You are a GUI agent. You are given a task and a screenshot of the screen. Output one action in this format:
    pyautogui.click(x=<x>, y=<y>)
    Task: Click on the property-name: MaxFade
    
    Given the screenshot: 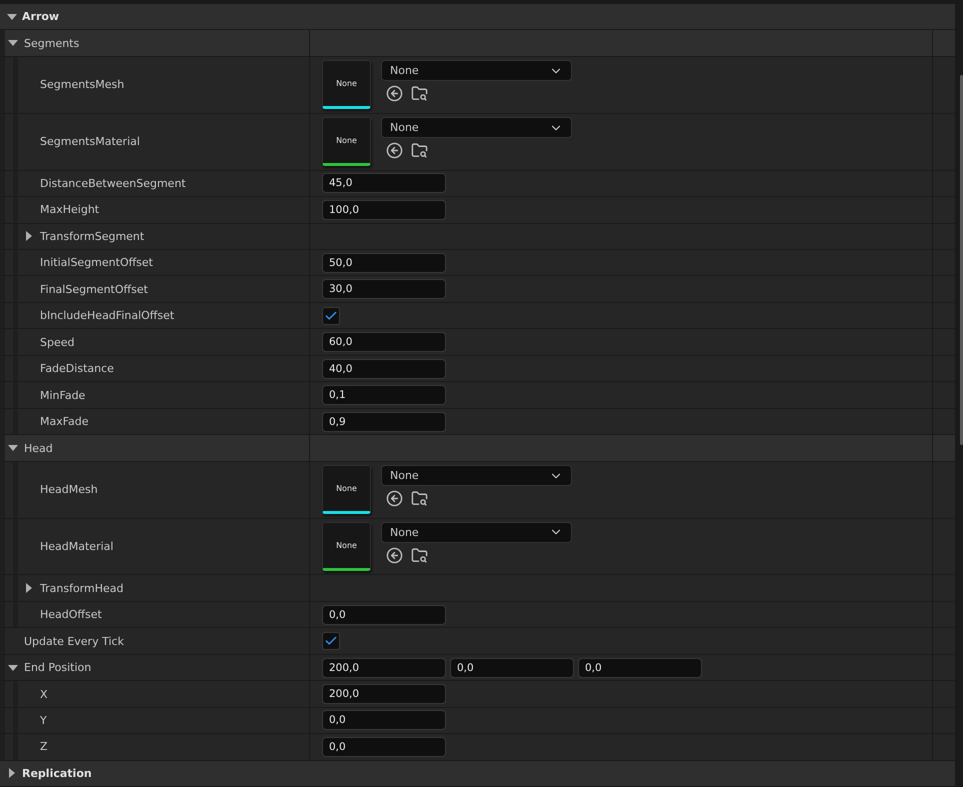 What is the action you would take?
    pyautogui.click(x=64, y=421)
    